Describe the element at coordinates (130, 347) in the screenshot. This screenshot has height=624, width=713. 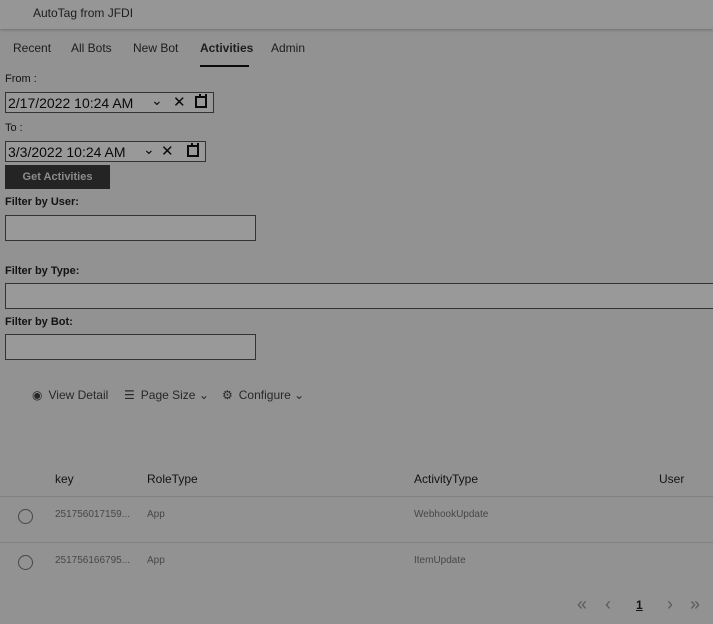
I see `filter-bot-input` at that location.